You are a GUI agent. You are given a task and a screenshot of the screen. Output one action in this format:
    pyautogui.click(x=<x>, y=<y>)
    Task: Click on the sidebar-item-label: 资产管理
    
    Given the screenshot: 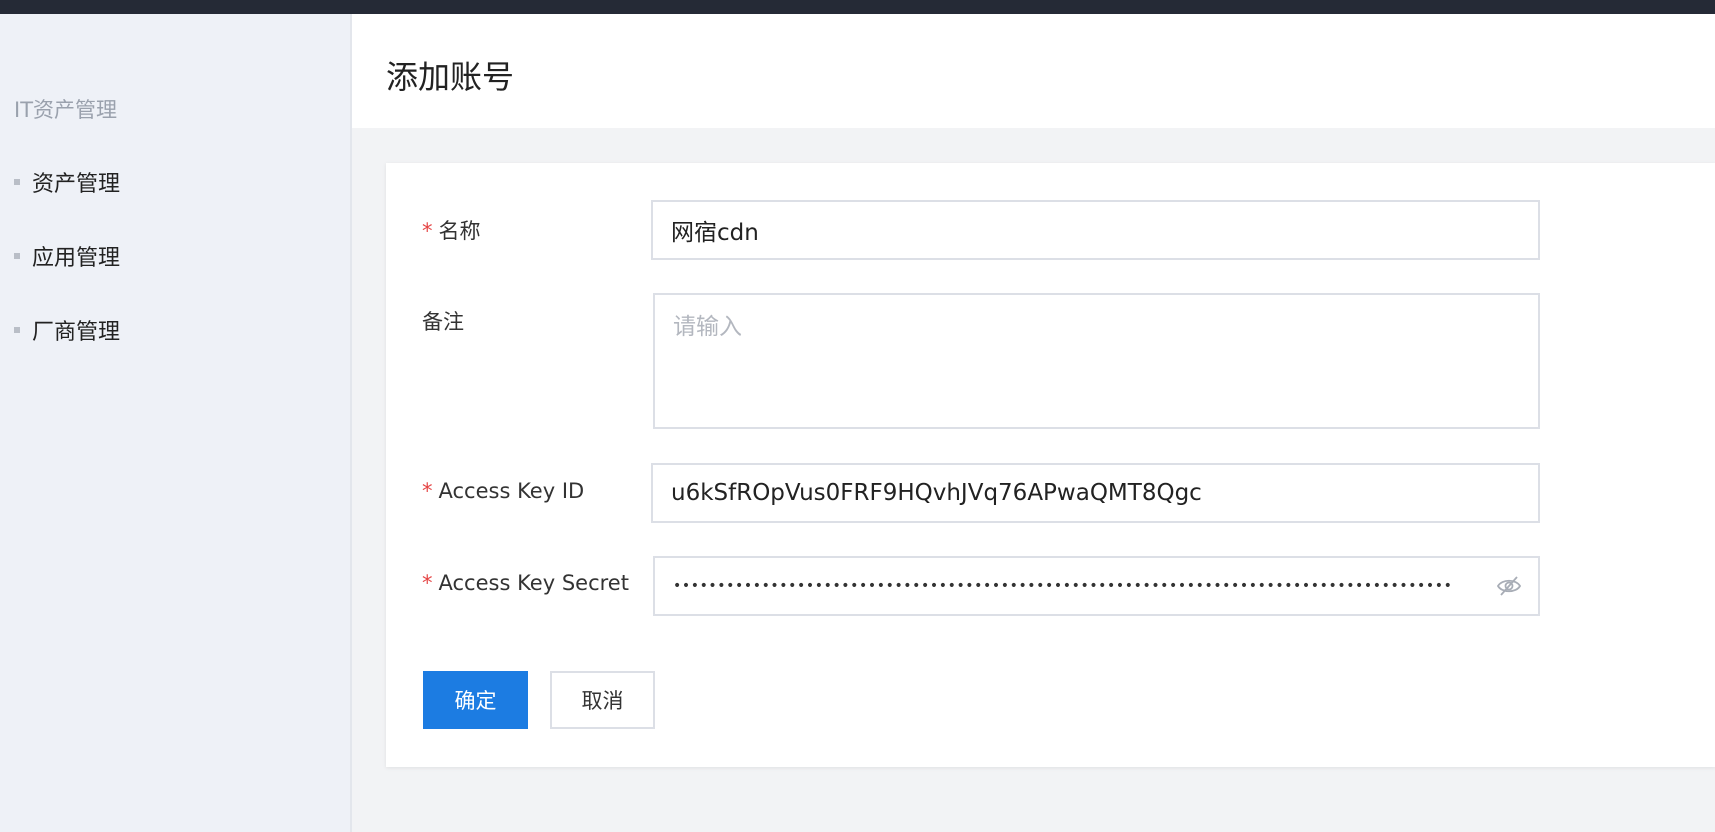 What is the action you would take?
    pyautogui.click(x=76, y=184)
    